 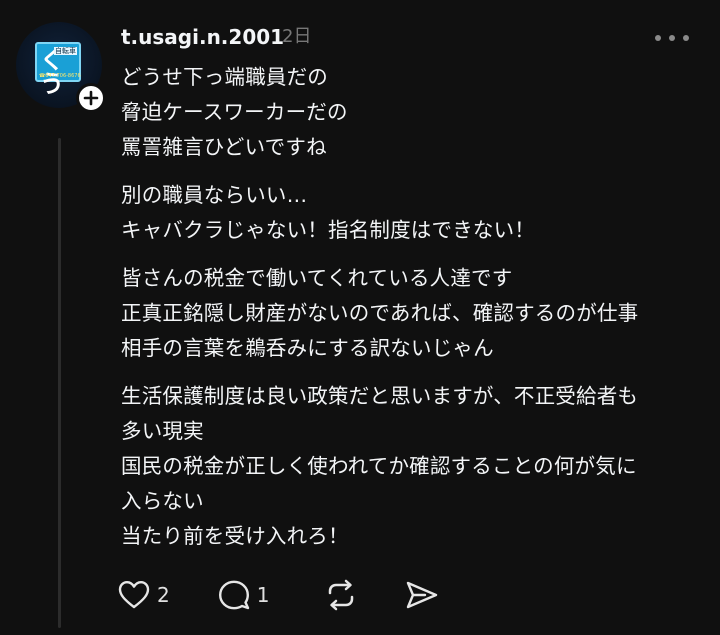 What do you see at coordinates (296, 37) in the screenshot?
I see `post-timestamp: 2日` at bounding box center [296, 37].